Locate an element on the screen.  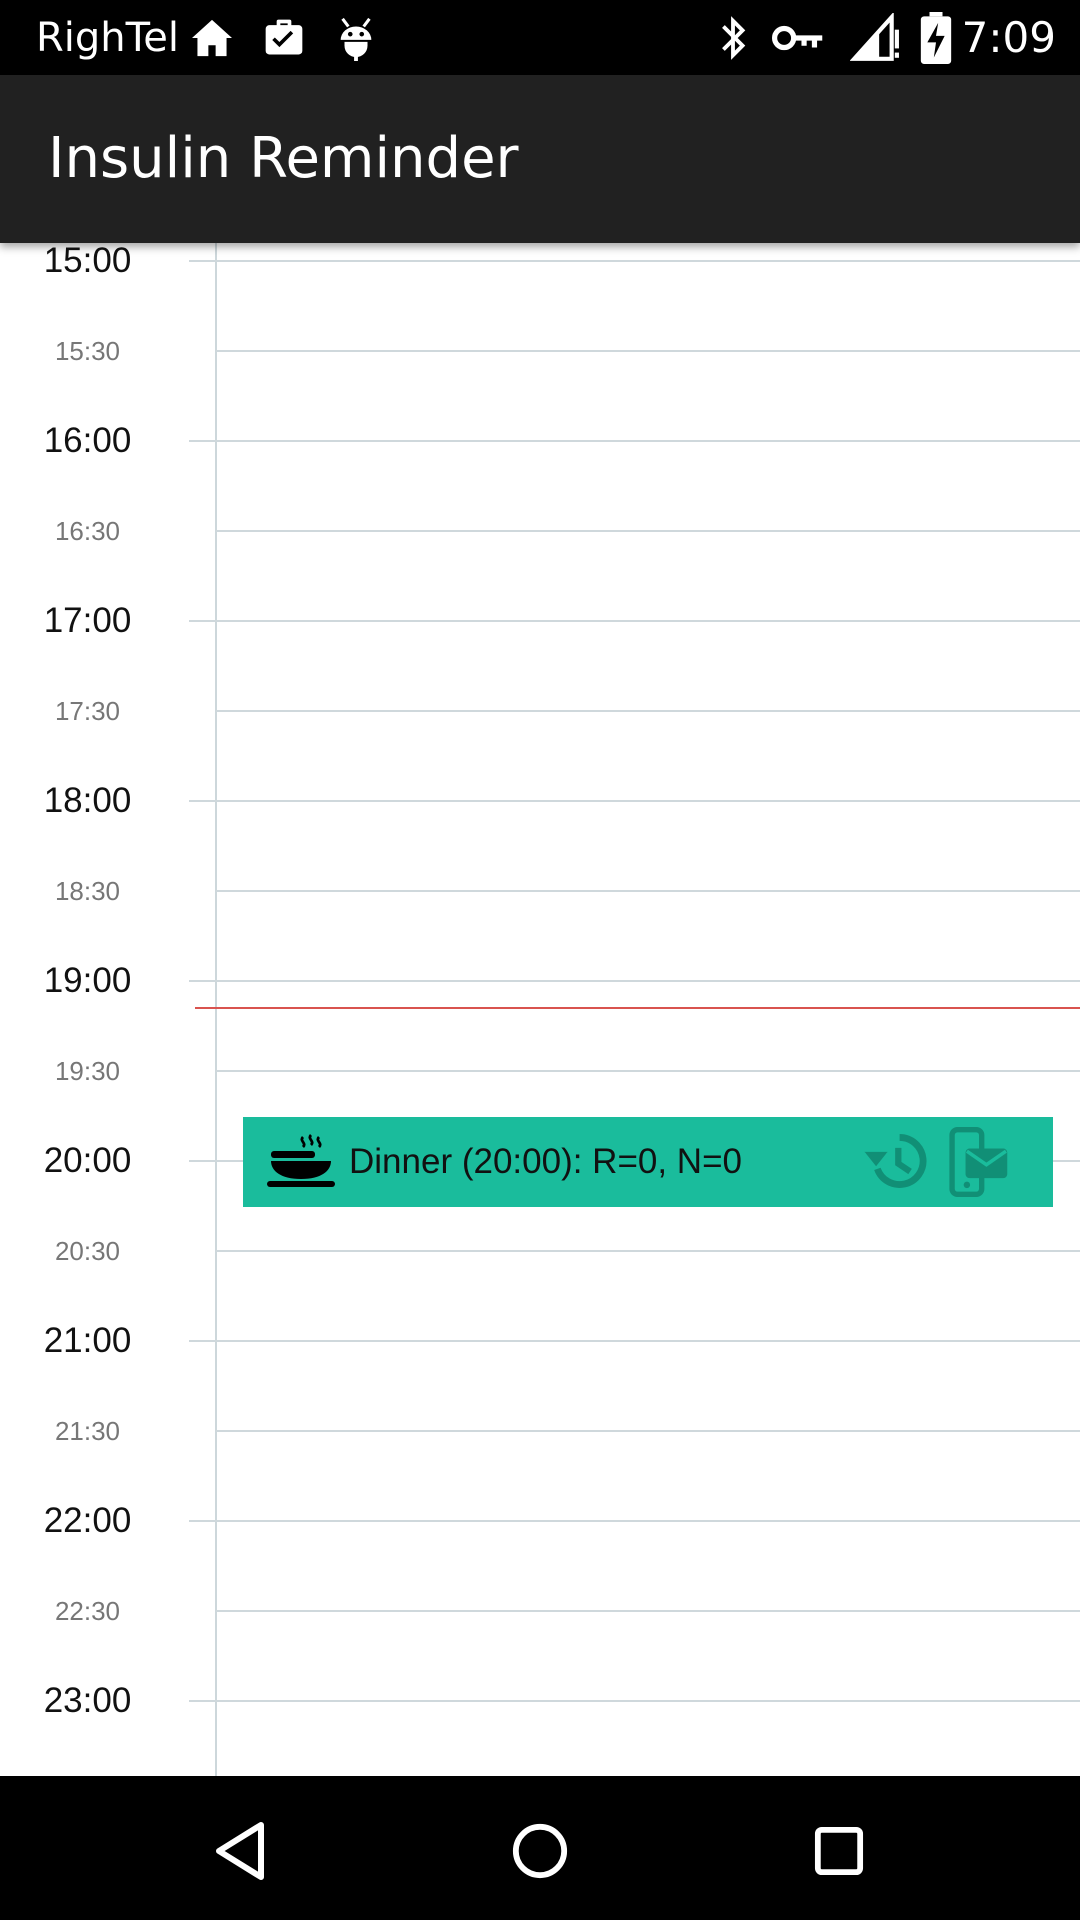
android-debug-icon is located at coordinates (356, 38).